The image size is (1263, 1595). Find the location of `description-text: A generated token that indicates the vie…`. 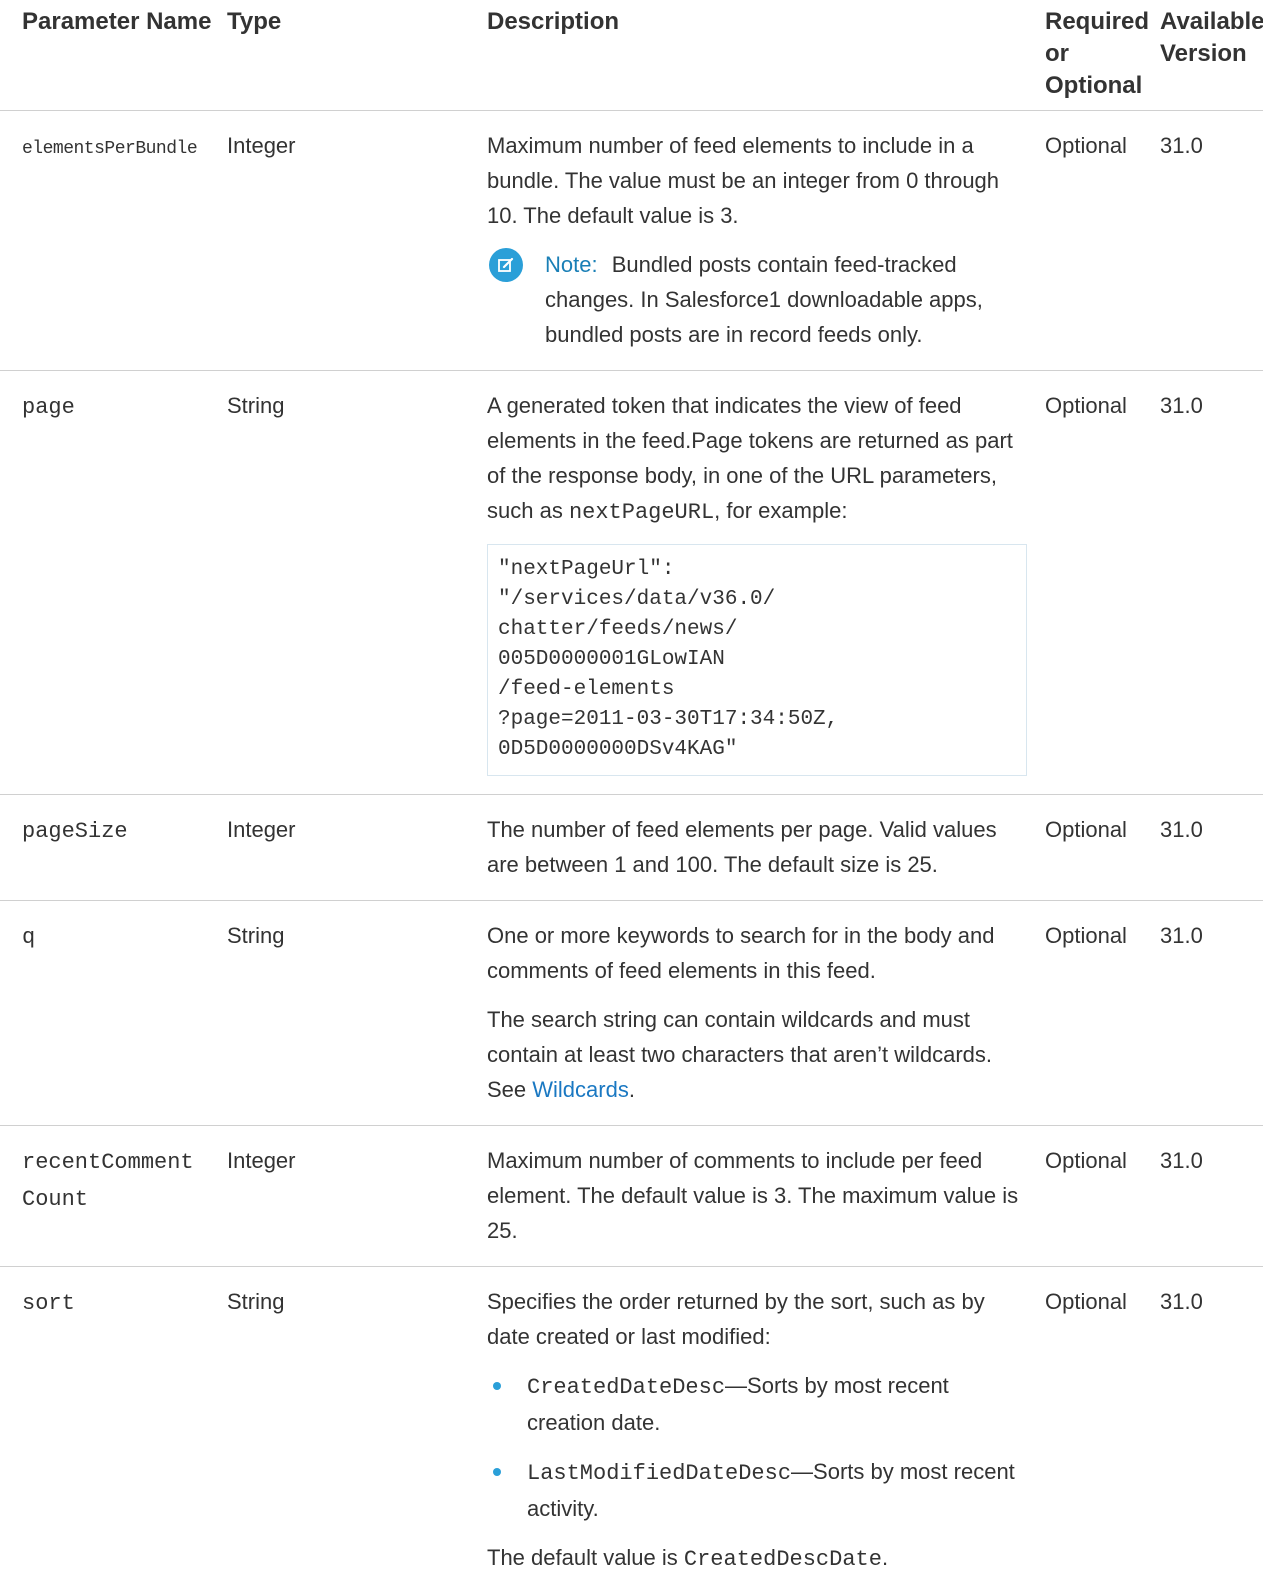

description-text: A generated token that indicates the vie… is located at coordinates (757, 459).